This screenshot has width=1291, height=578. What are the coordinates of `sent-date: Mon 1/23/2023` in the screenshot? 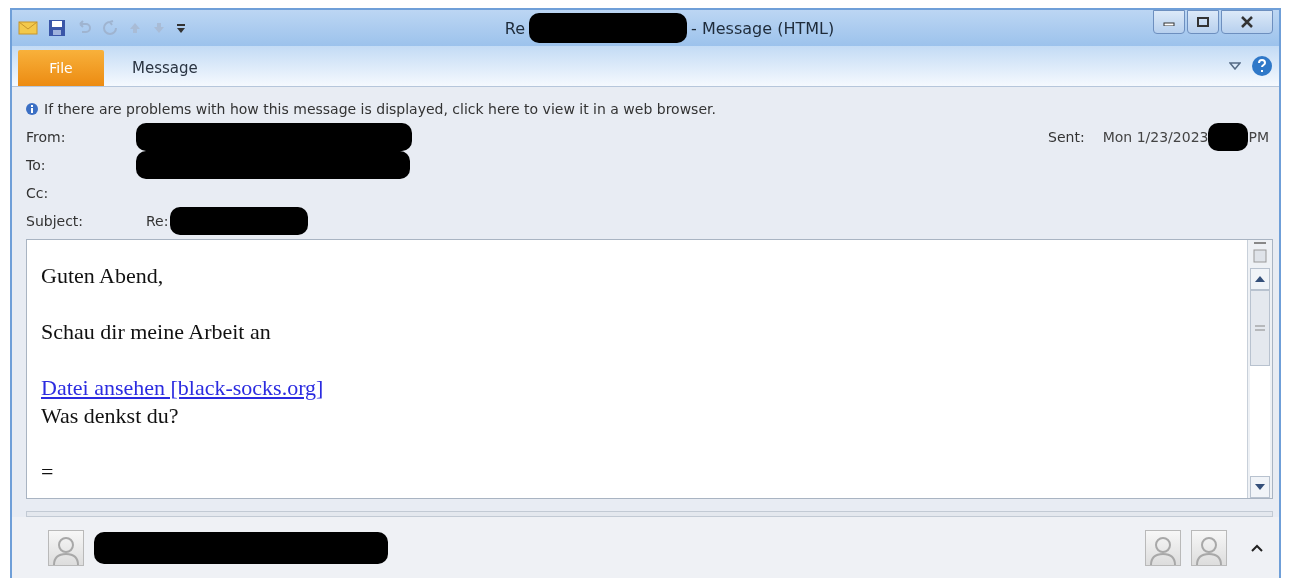 It's located at (1155, 137).